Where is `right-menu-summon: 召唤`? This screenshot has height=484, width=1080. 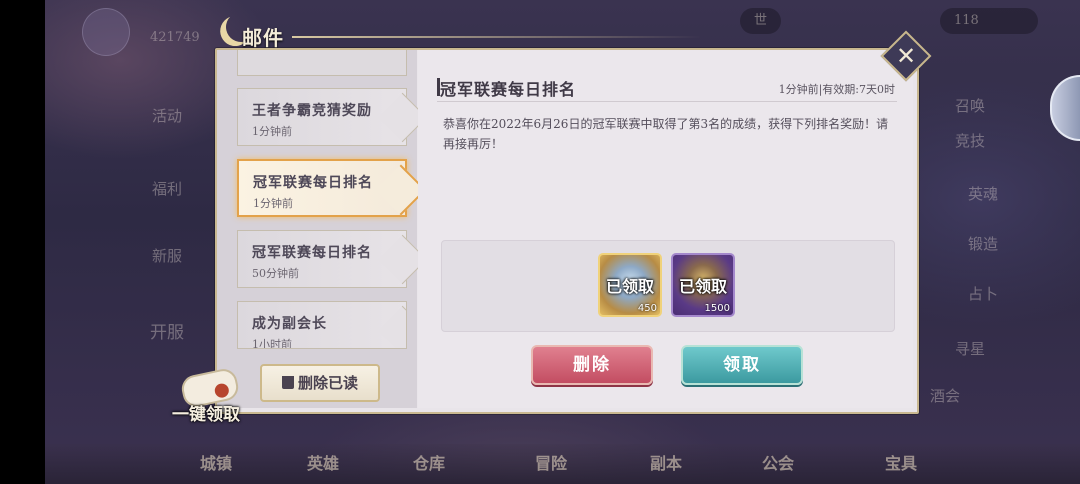 right-menu-summon: 召唤 is located at coordinates (970, 106).